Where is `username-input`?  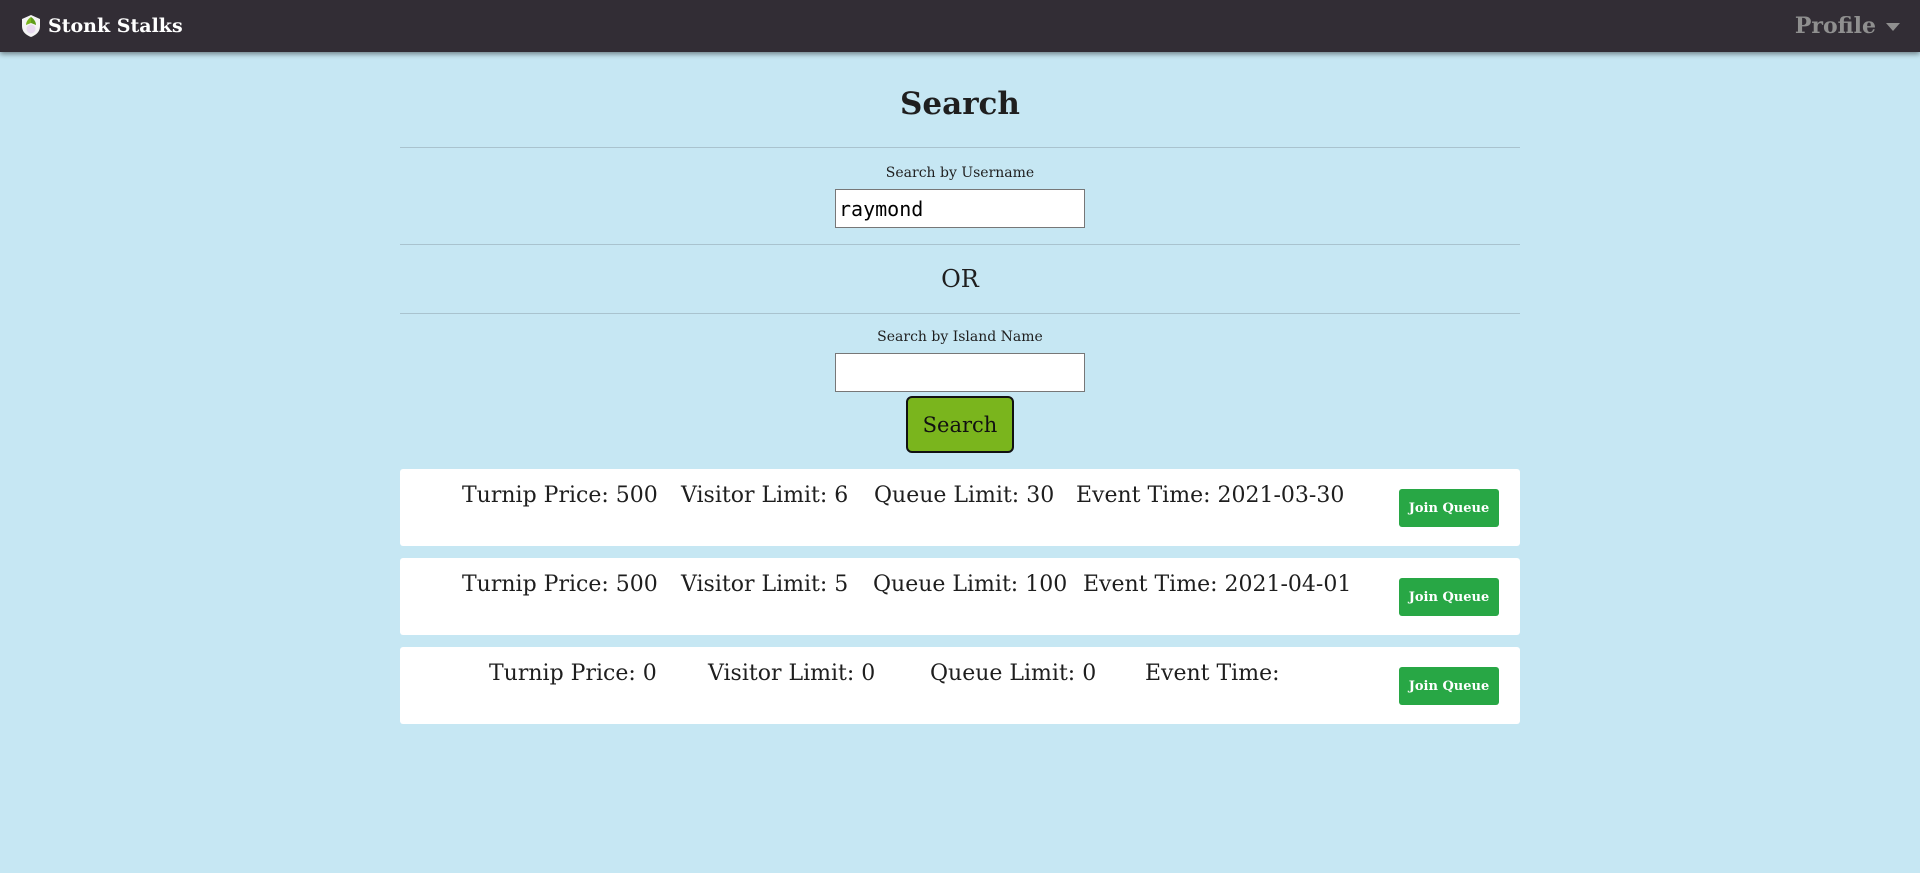
username-input is located at coordinates (960, 208).